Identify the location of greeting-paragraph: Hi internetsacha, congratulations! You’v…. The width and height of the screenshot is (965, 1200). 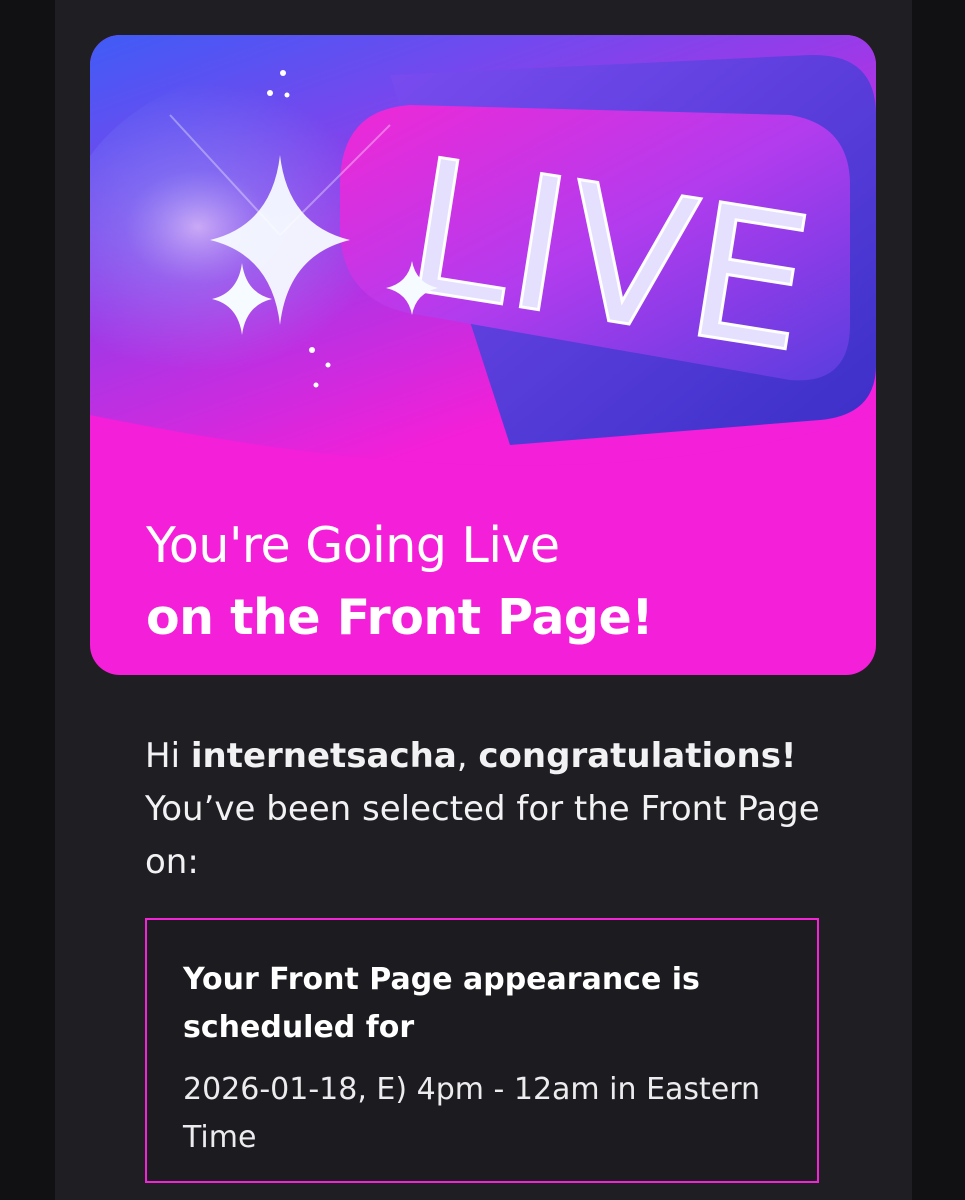
(495, 809).